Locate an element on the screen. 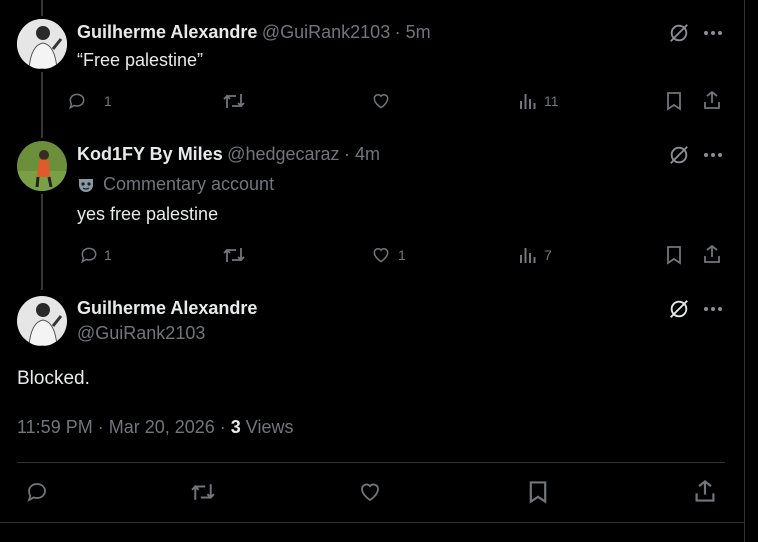 The height and width of the screenshot is (542, 758). author-line: Guilherme Alexandre @GuiRank2103 · 5m is located at coordinates (254, 32).